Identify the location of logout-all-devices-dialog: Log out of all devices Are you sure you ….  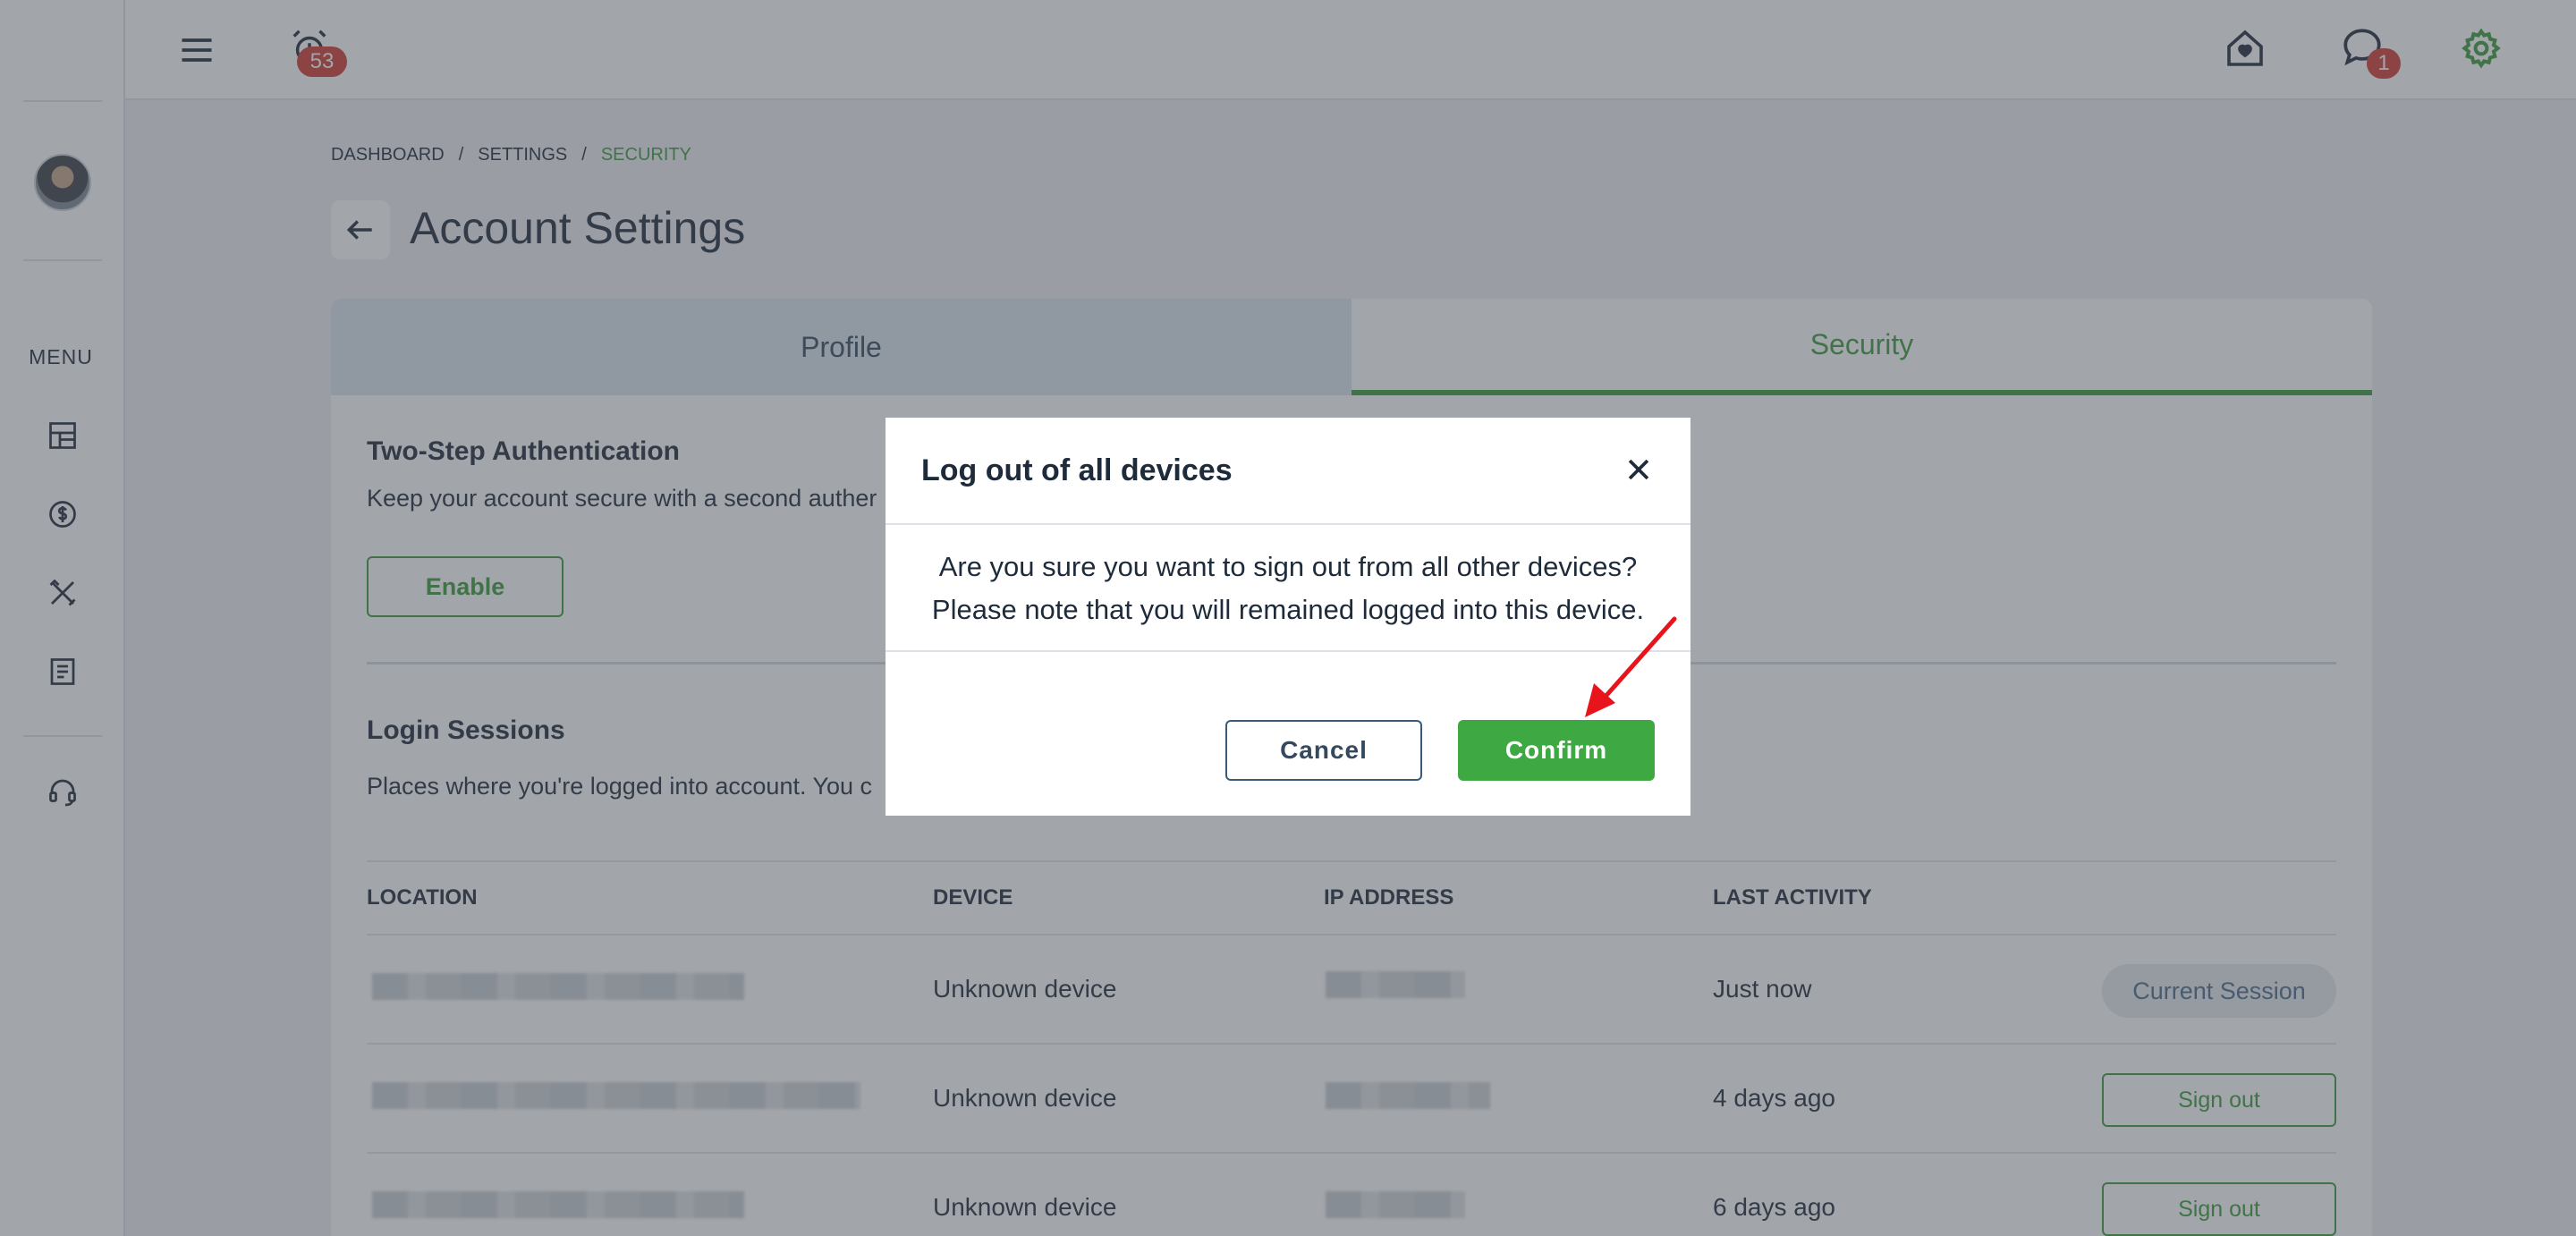
(1288, 617).